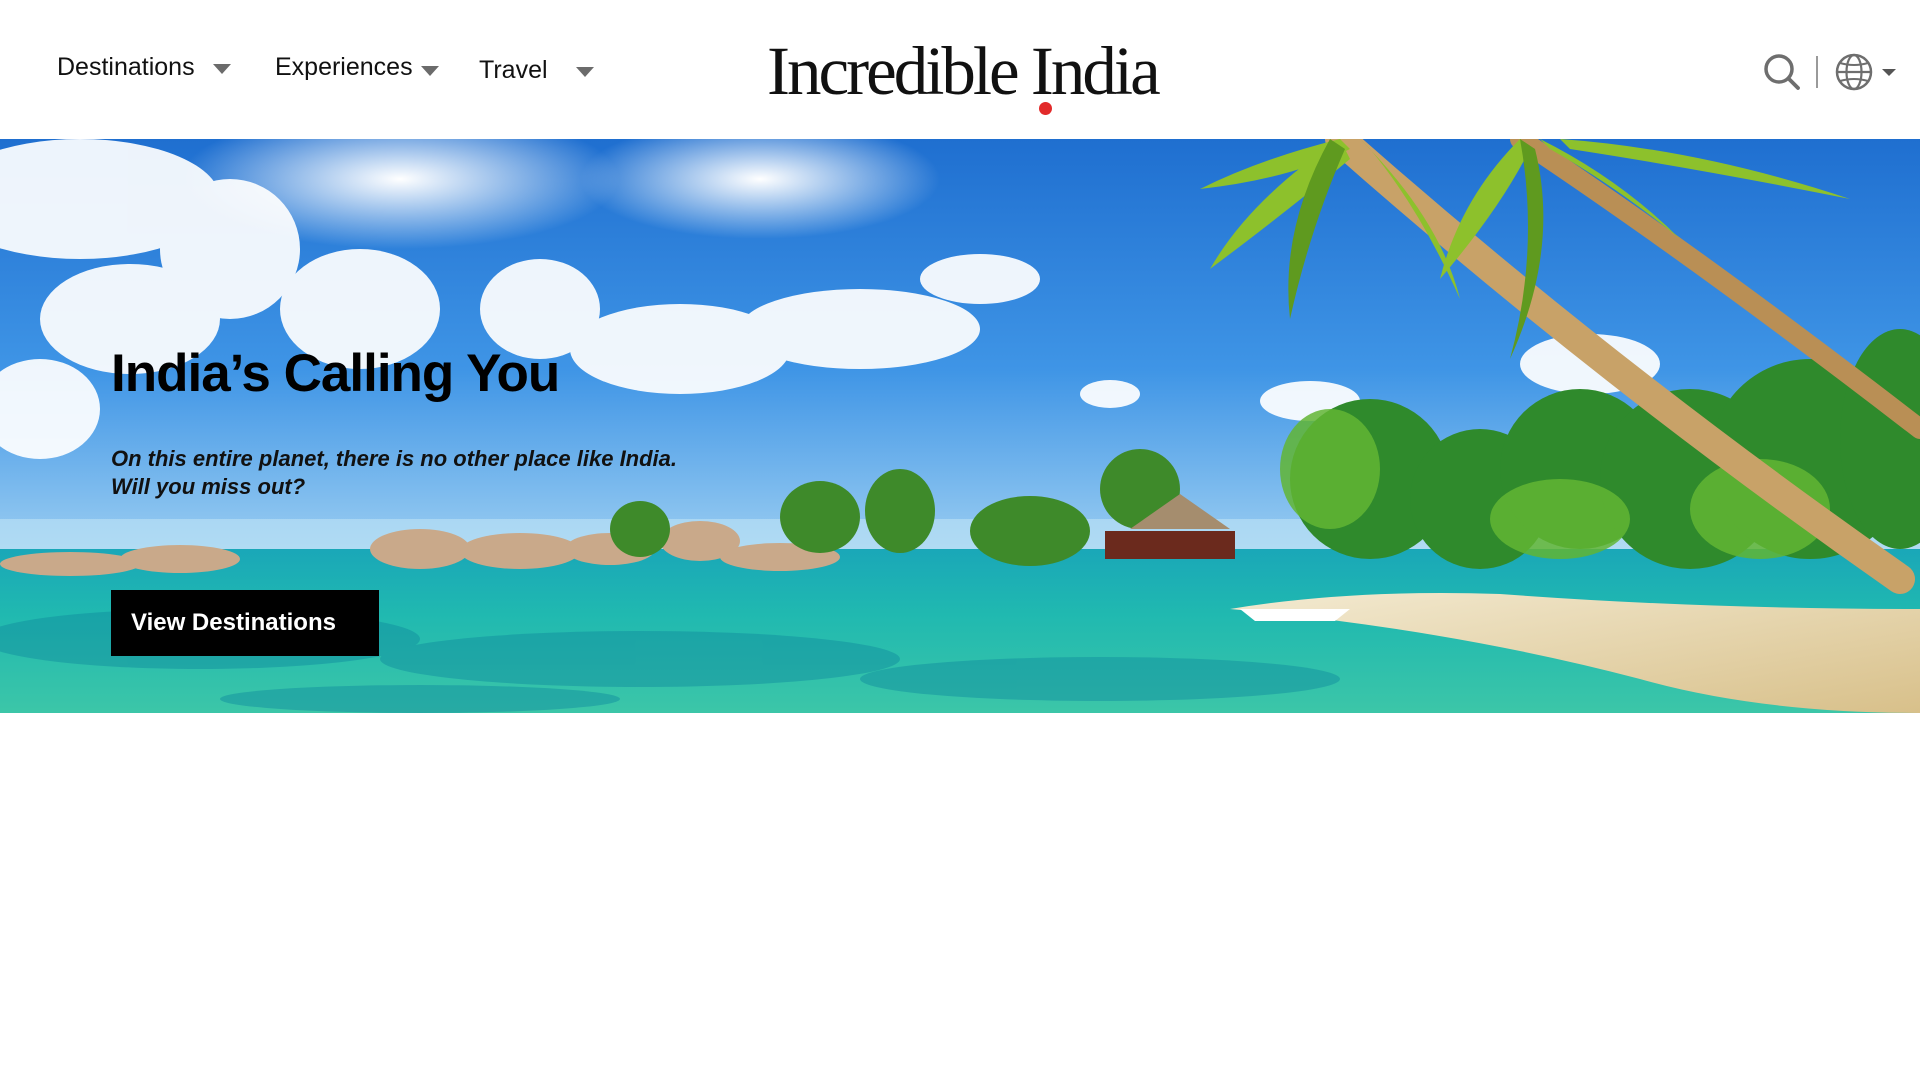  What do you see at coordinates (1829, 72) in the screenshot?
I see `header-tools` at bounding box center [1829, 72].